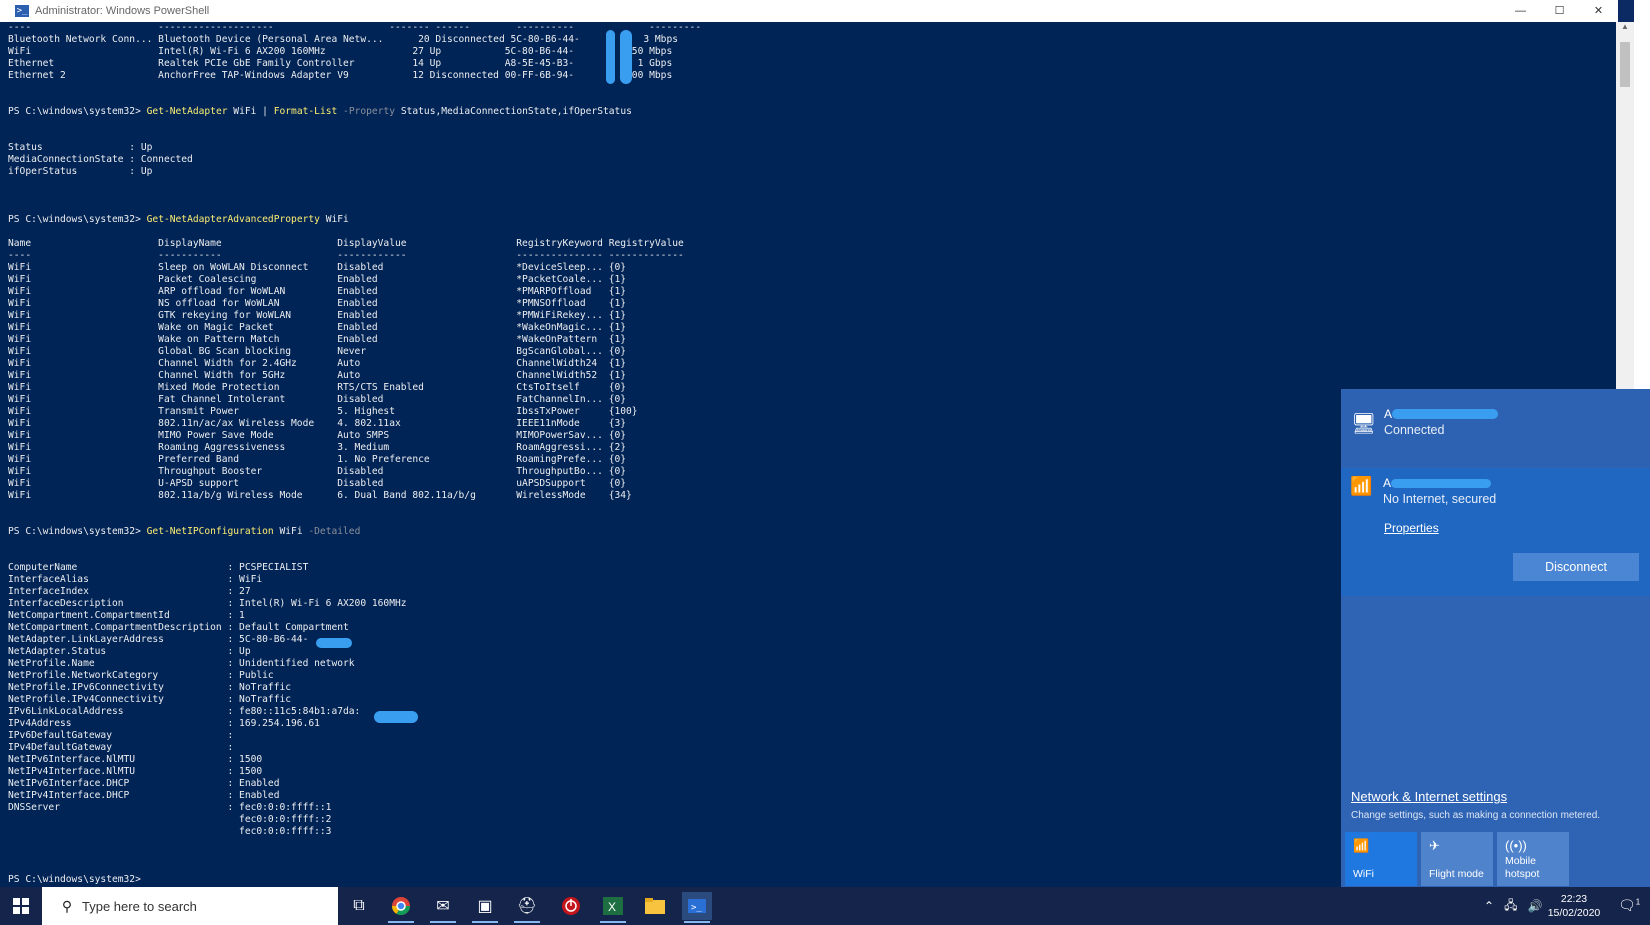 This screenshot has width=1650, height=925. Describe the element at coordinates (100, 159) in the screenshot. I see `output-line: MediaConnectionState : Connected` at that location.